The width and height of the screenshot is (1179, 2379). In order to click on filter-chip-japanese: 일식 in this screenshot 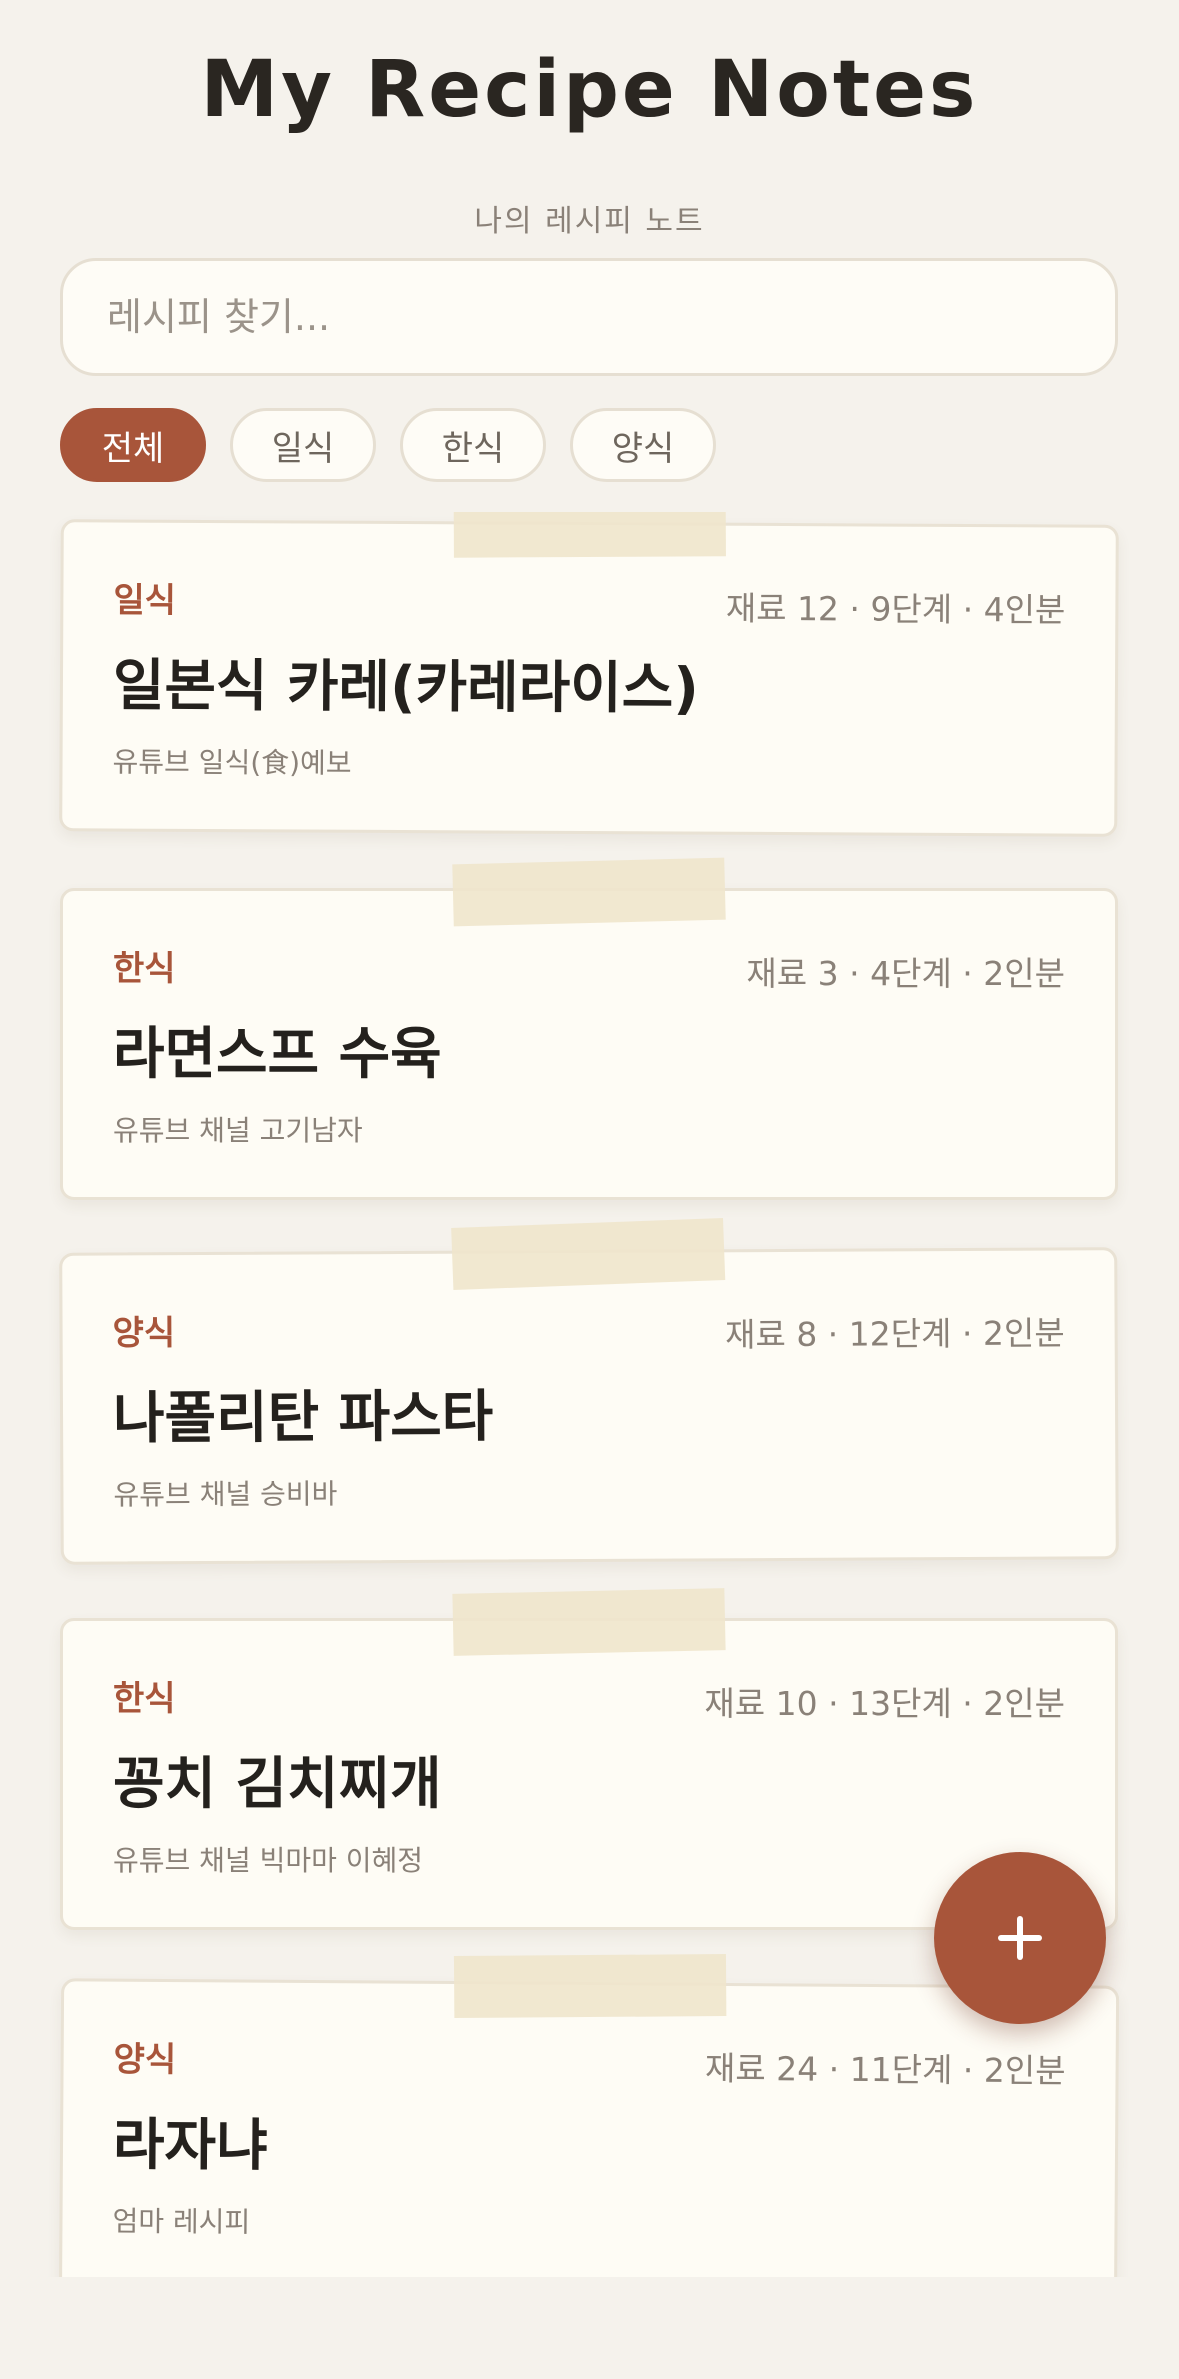, I will do `click(303, 445)`.